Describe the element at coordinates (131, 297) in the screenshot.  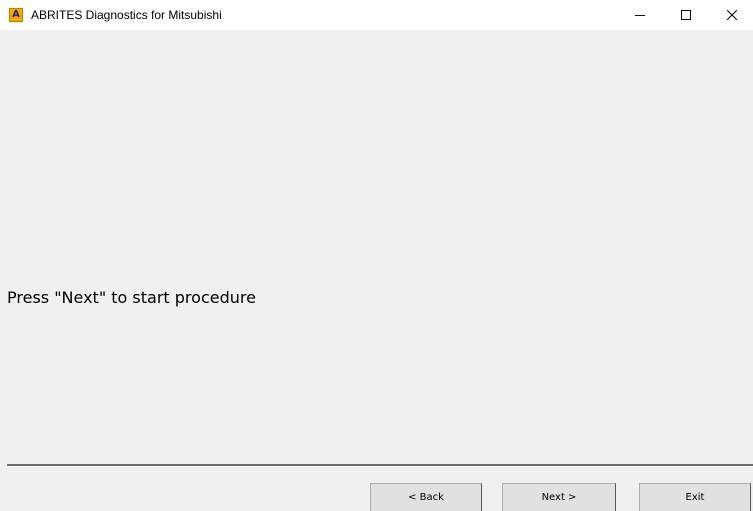
I see `instruction-text: Press "Next" to start procedure` at that location.